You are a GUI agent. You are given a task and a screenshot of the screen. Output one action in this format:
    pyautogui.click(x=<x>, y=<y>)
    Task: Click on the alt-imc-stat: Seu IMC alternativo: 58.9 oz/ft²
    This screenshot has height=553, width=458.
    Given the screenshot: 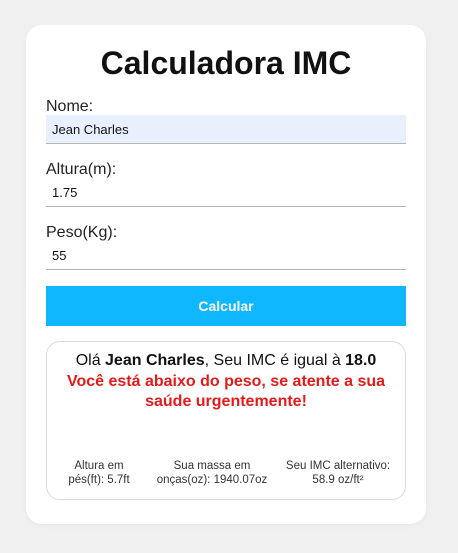 What is the action you would take?
    pyautogui.click(x=338, y=473)
    